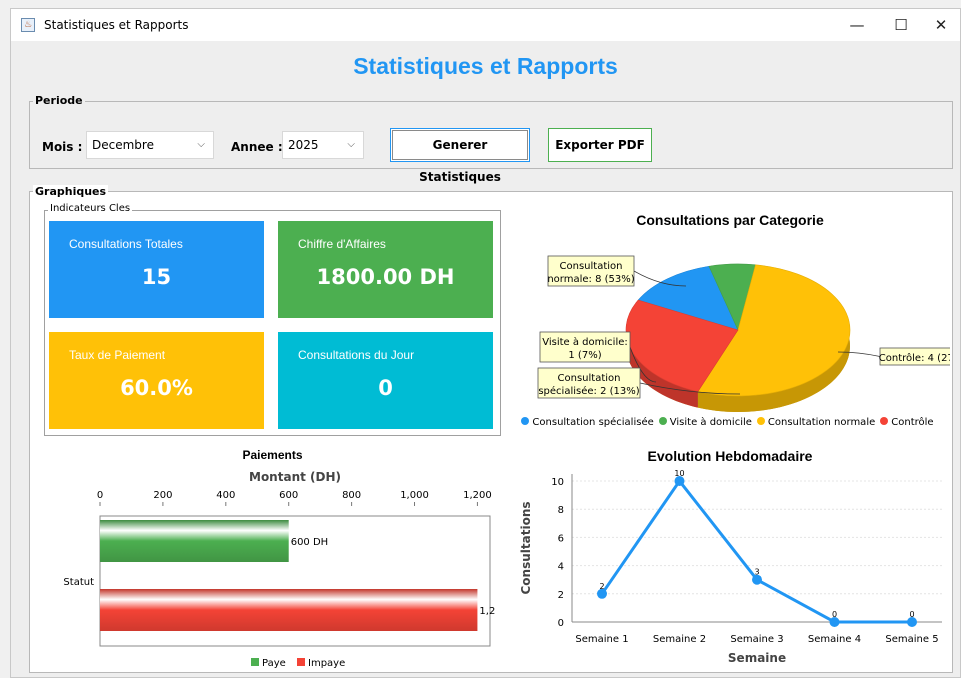 This screenshot has width=961, height=678. What do you see at coordinates (912, 422) in the screenshot?
I see `legend-label: Contrôle` at bounding box center [912, 422].